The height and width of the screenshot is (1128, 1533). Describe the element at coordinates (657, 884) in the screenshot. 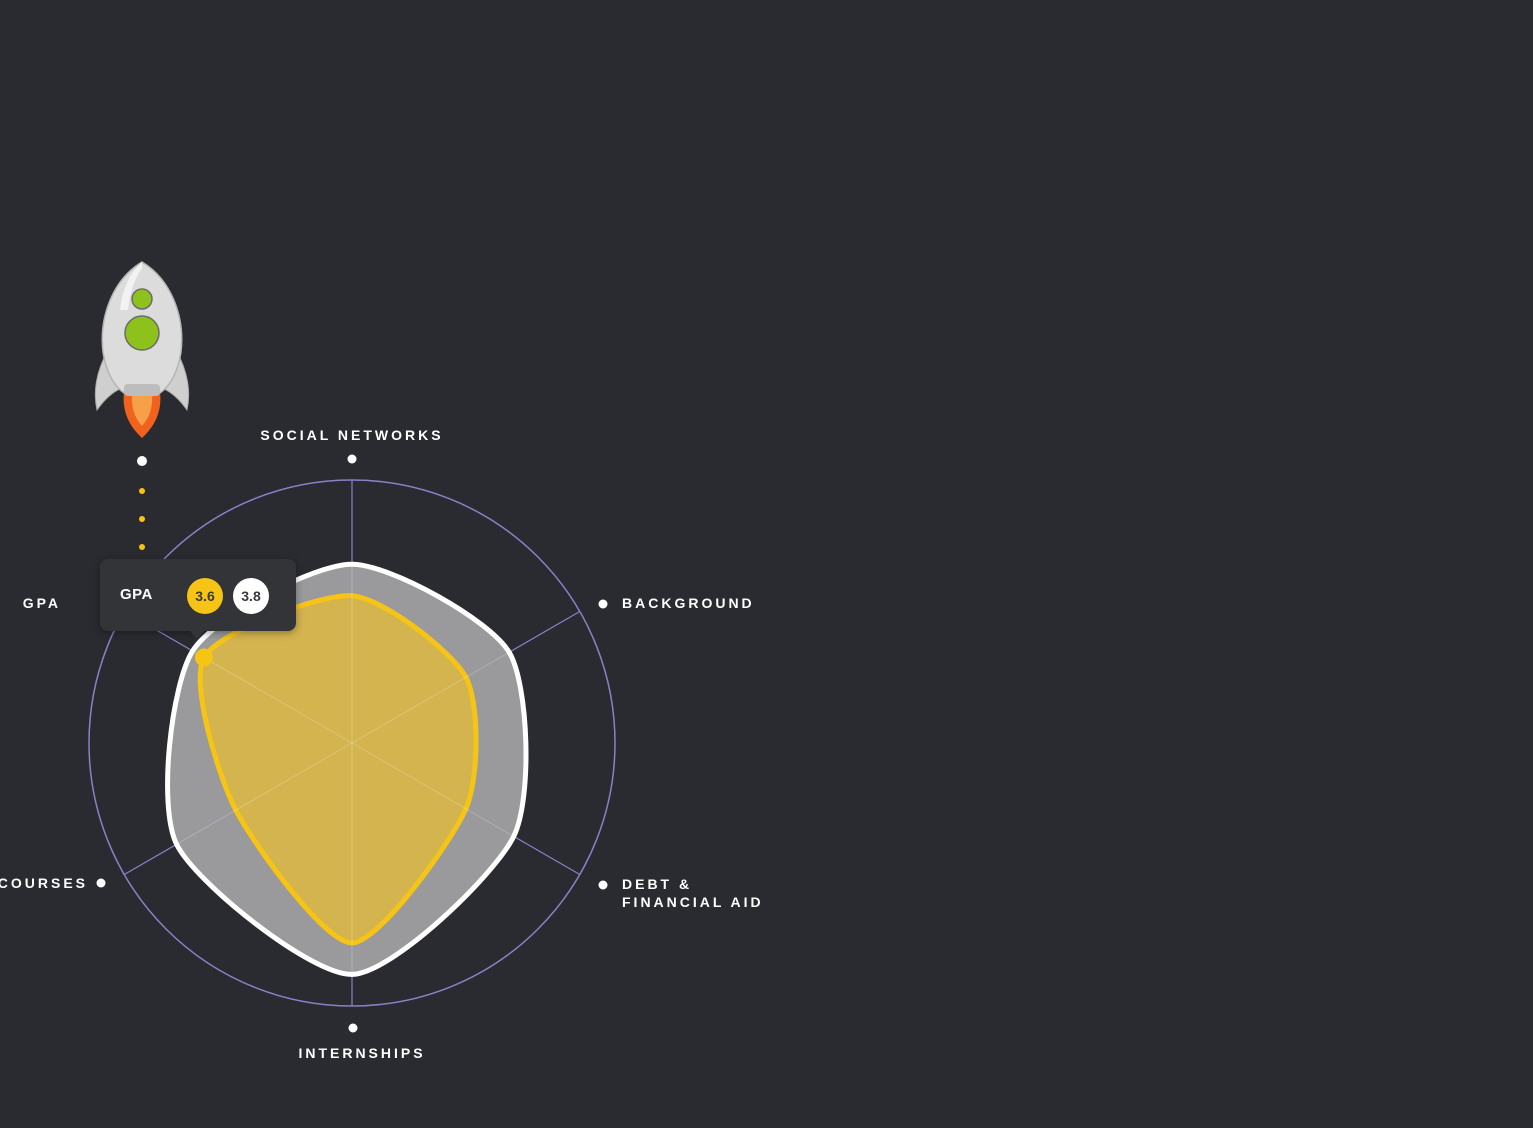

I see `axis-label-2-0: DEBT &` at that location.